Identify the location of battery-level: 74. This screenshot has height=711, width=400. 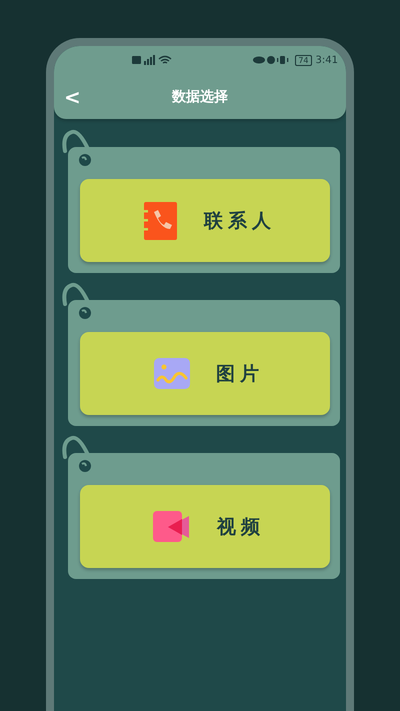
(303, 60).